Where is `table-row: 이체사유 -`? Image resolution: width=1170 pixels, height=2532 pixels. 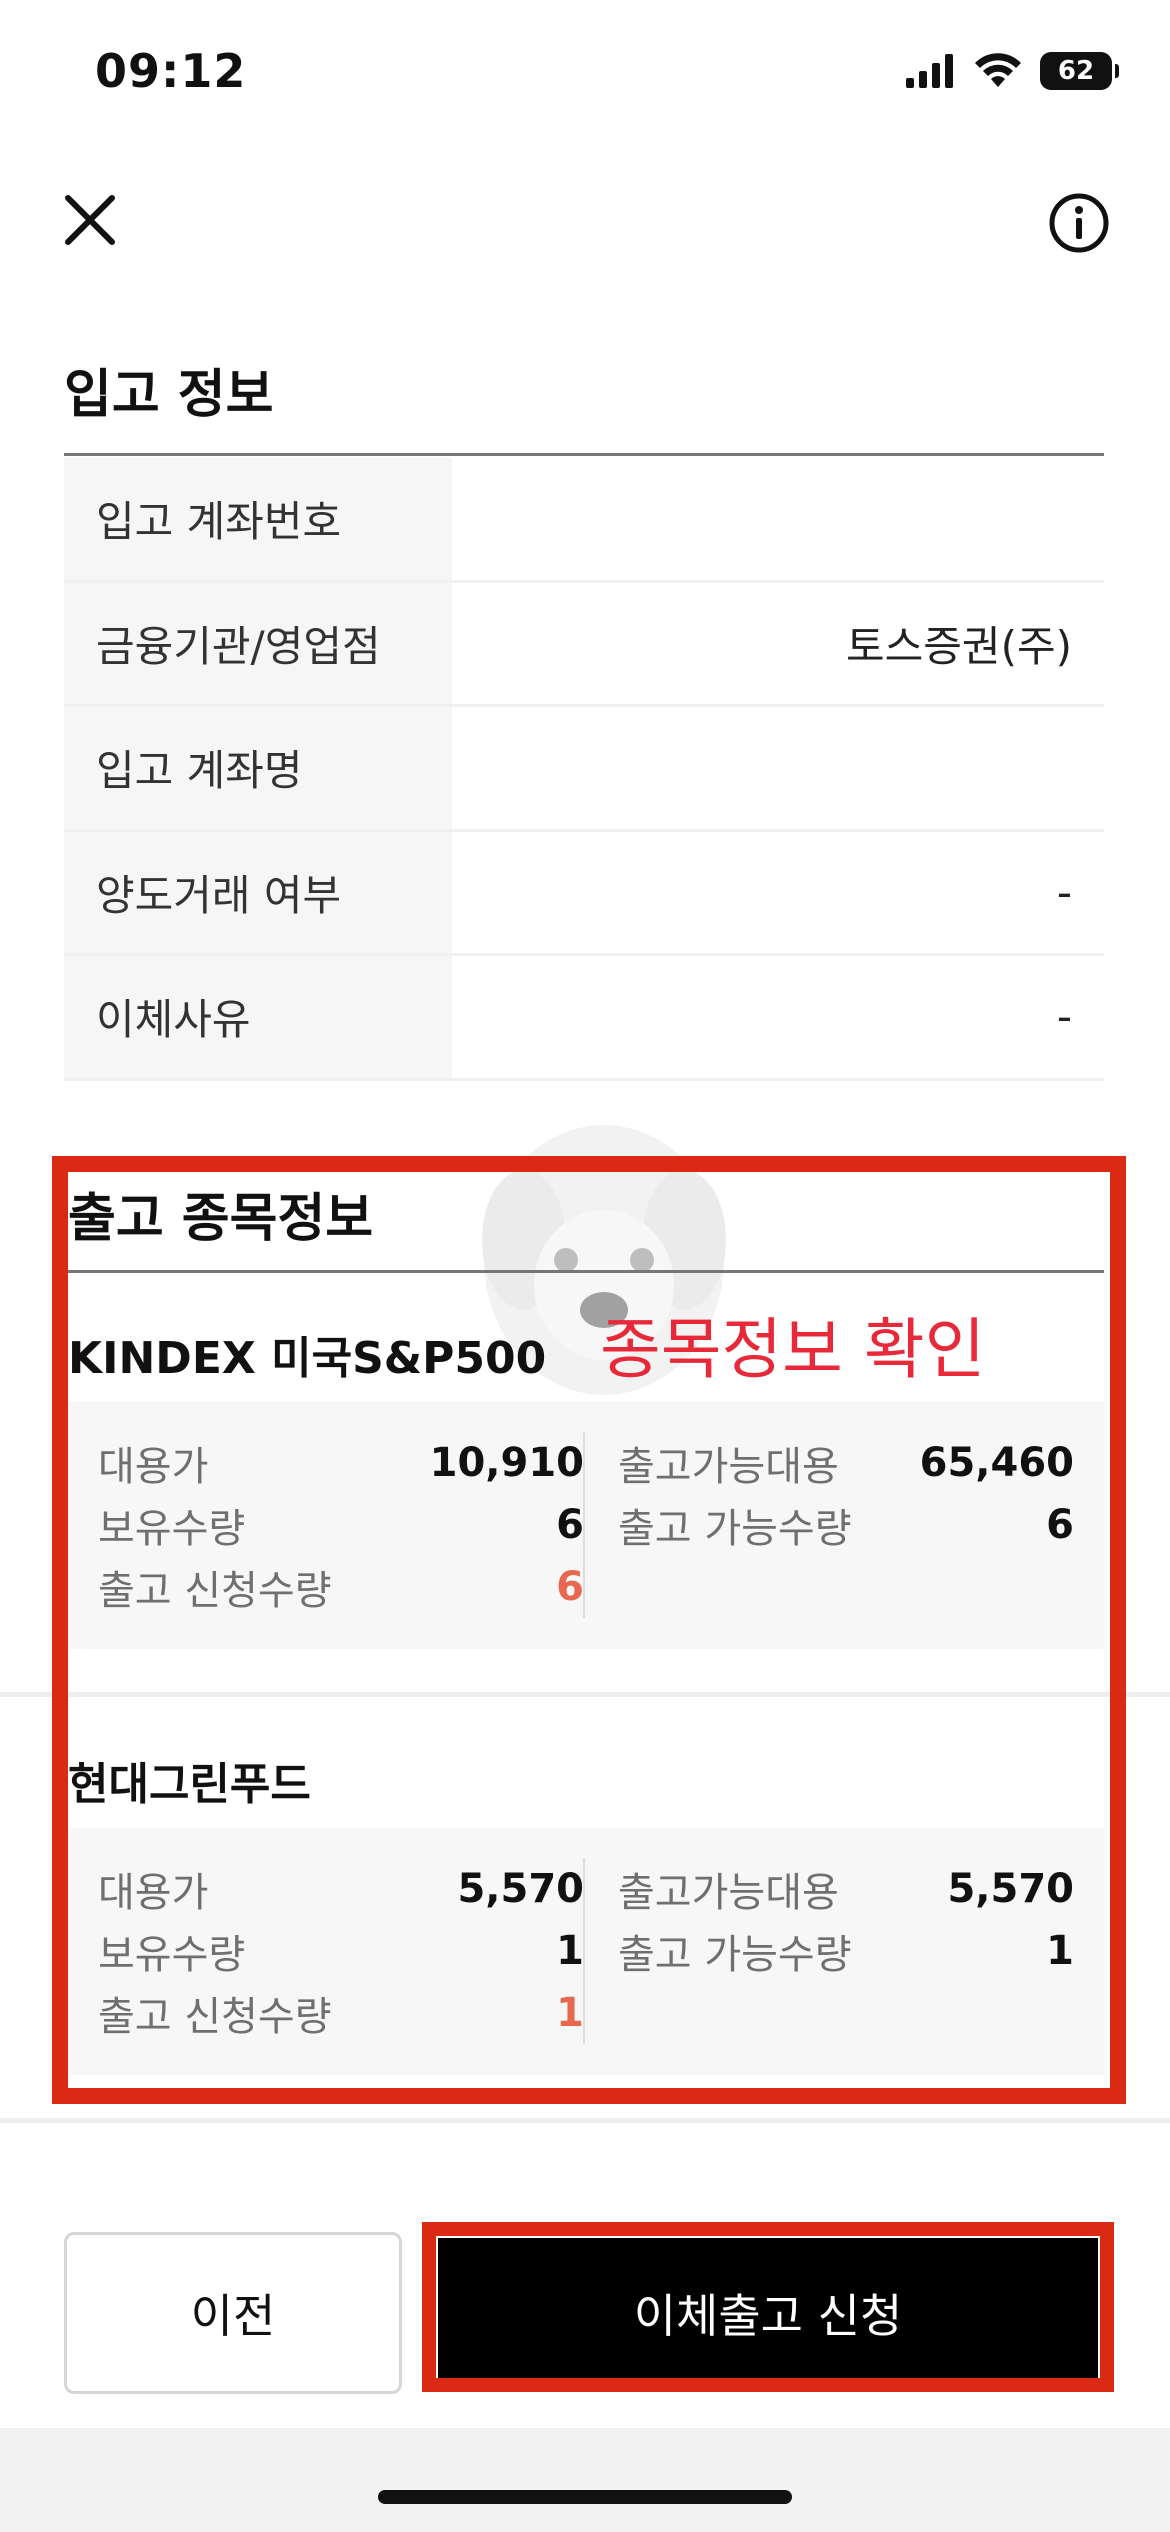
table-row: 이체사유 - is located at coordinates (584, 1018).